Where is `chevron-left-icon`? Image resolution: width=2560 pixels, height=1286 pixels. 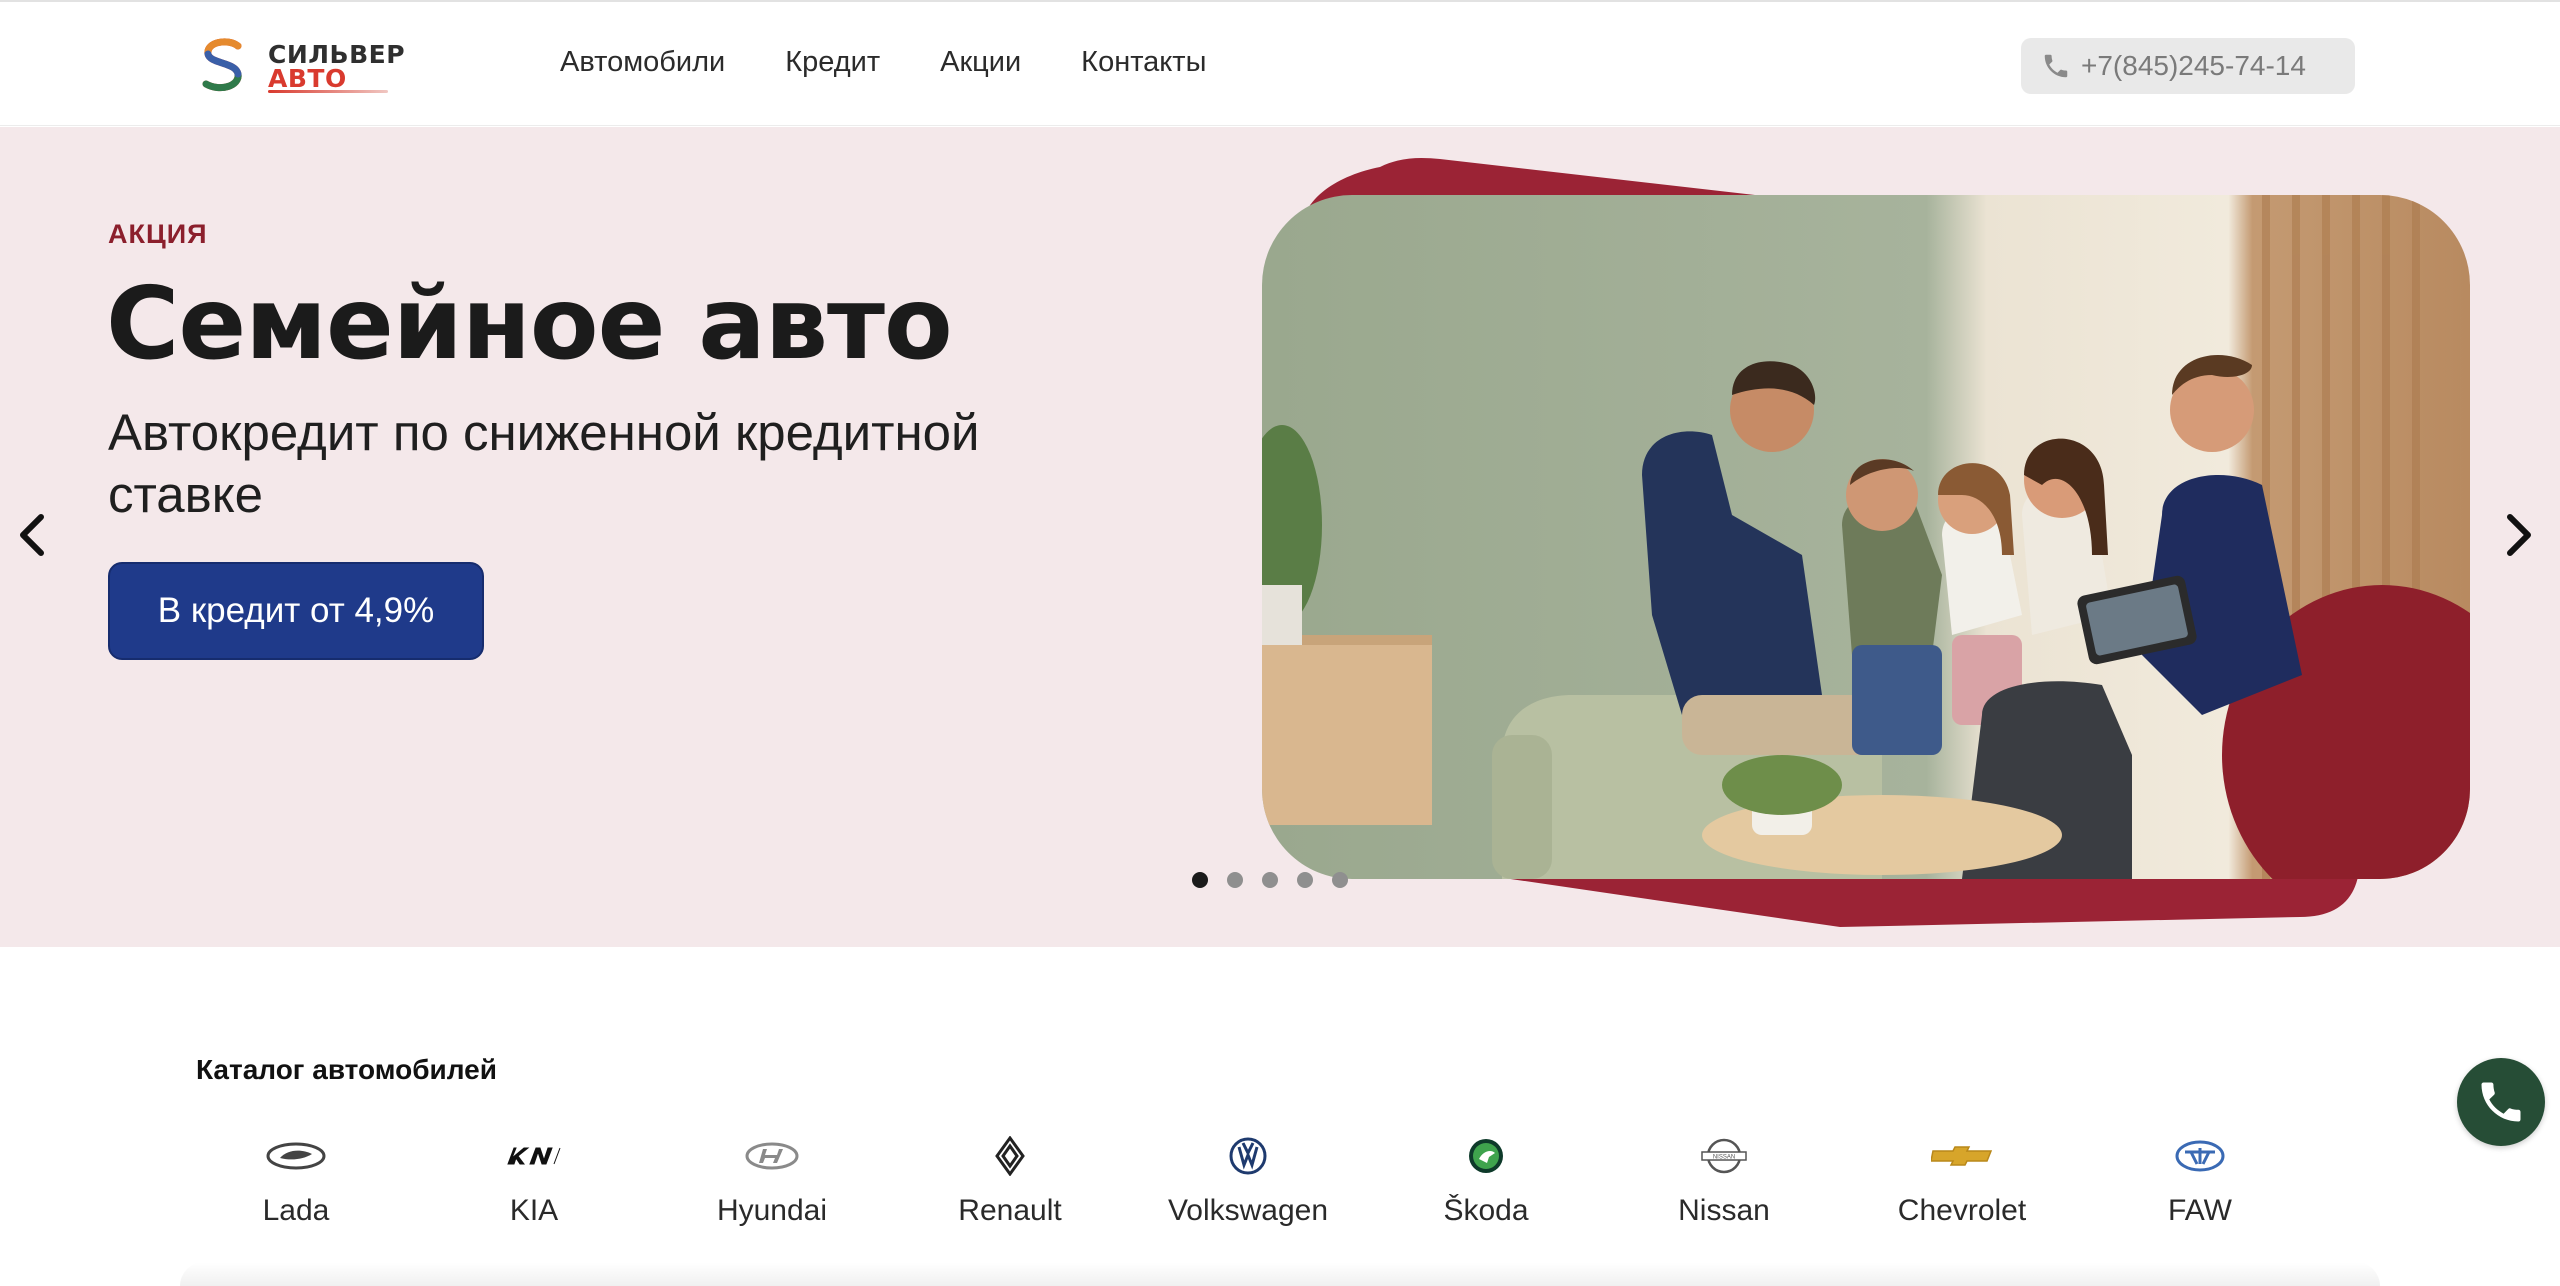
chevron-left-icon is located at coordinates (32, 535).